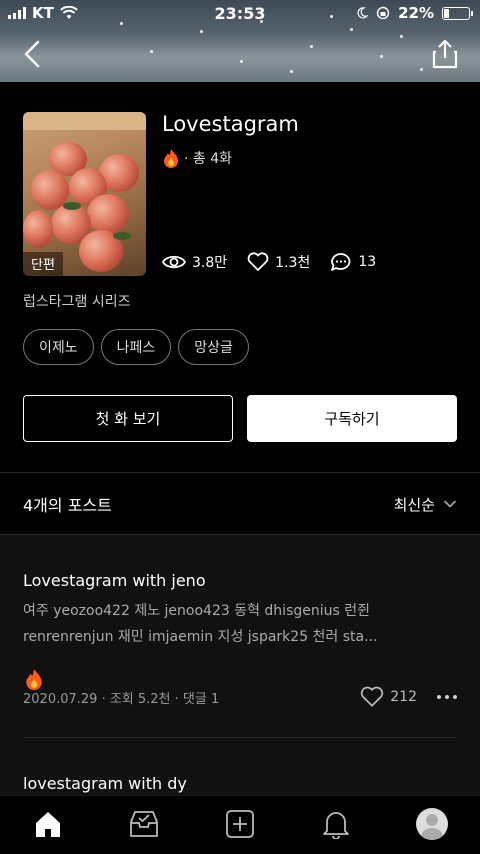  I want to click on post-title: Lovestagram with jeno, so click(114, 580).